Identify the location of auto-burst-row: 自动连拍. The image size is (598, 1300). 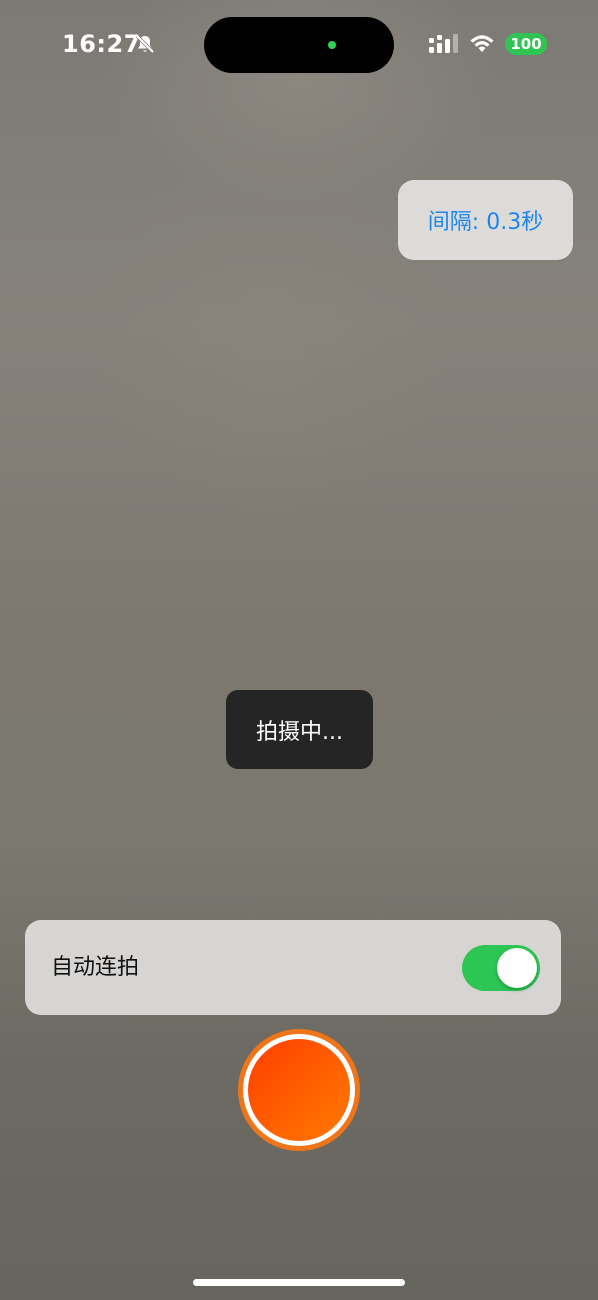
(293, 967).